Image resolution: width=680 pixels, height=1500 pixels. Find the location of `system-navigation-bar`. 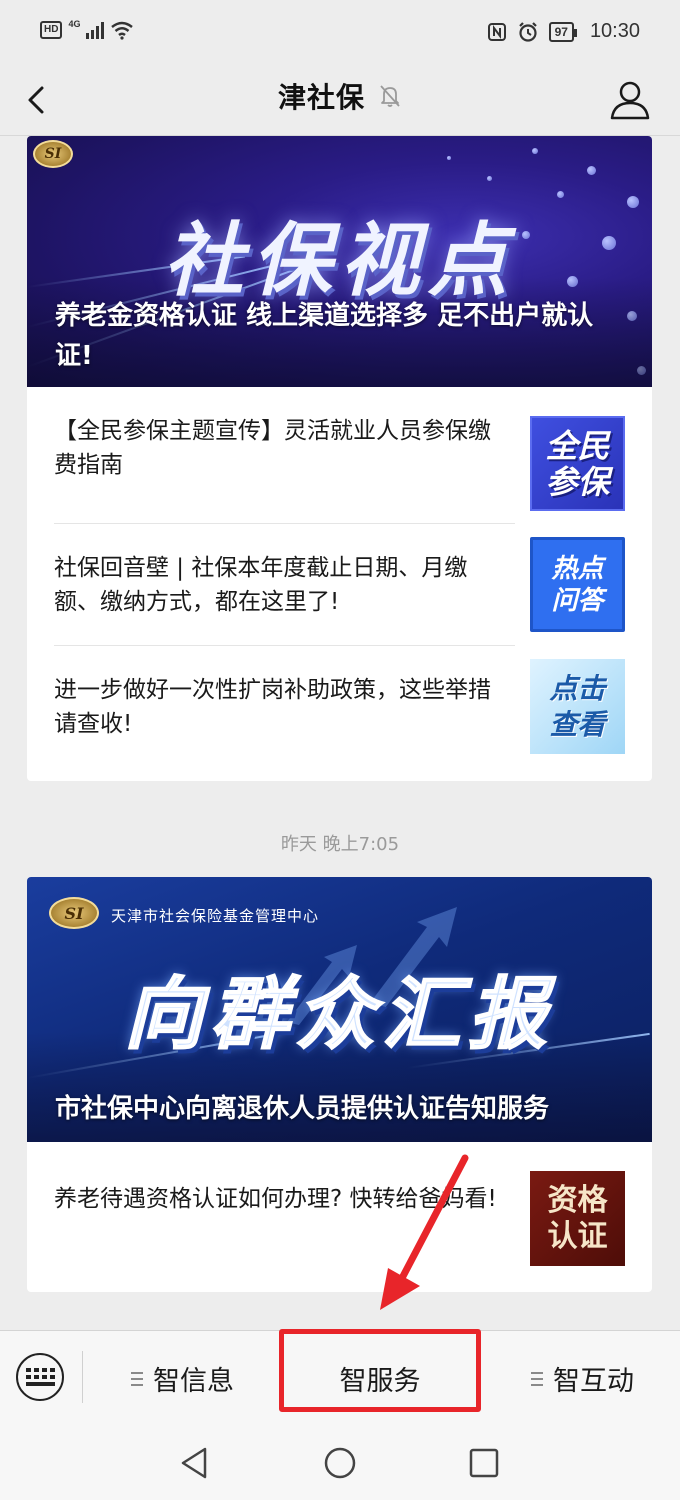

system-navigation-bar is located at coordinates (340, 1462).